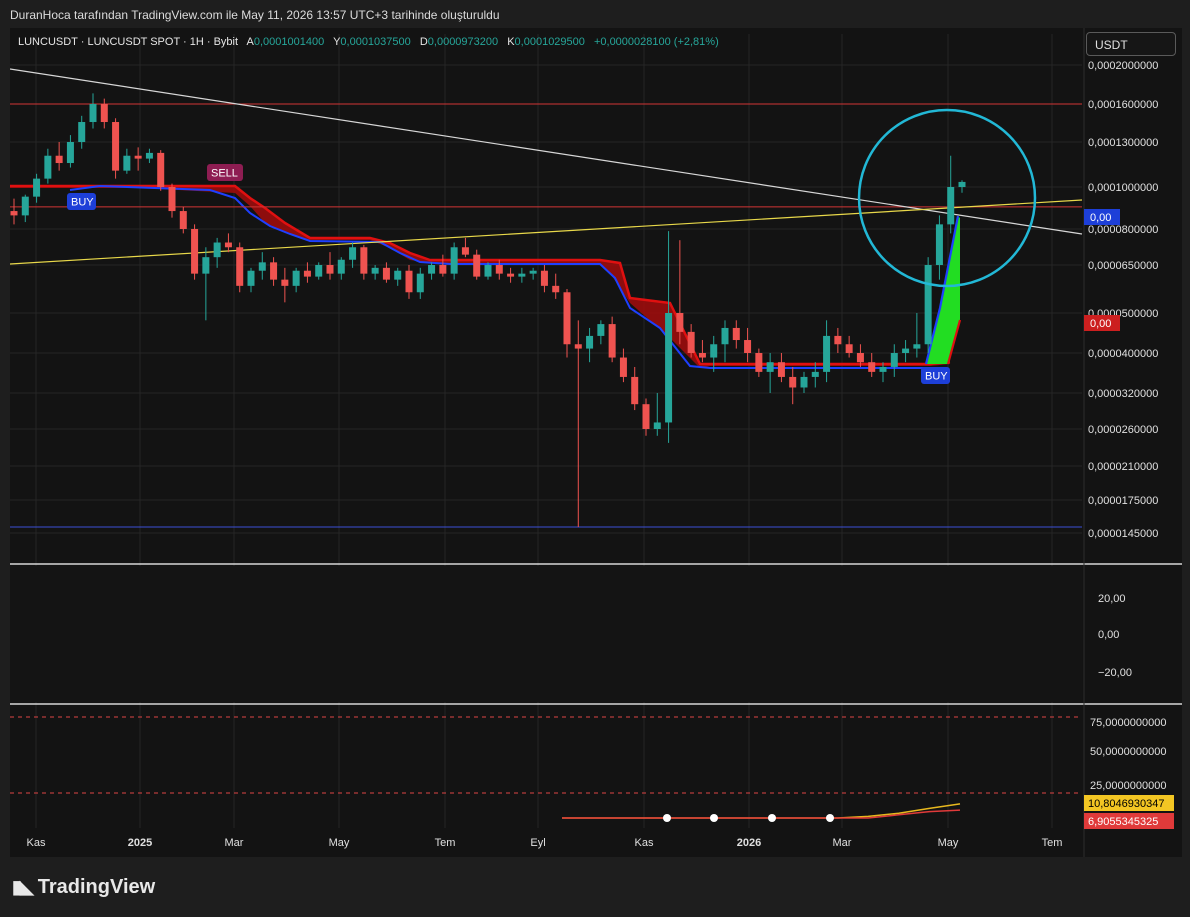 The height and width of the screenshot is (917, 1190). I want to click on time-tick-label: Eyl, so click(537, 843).